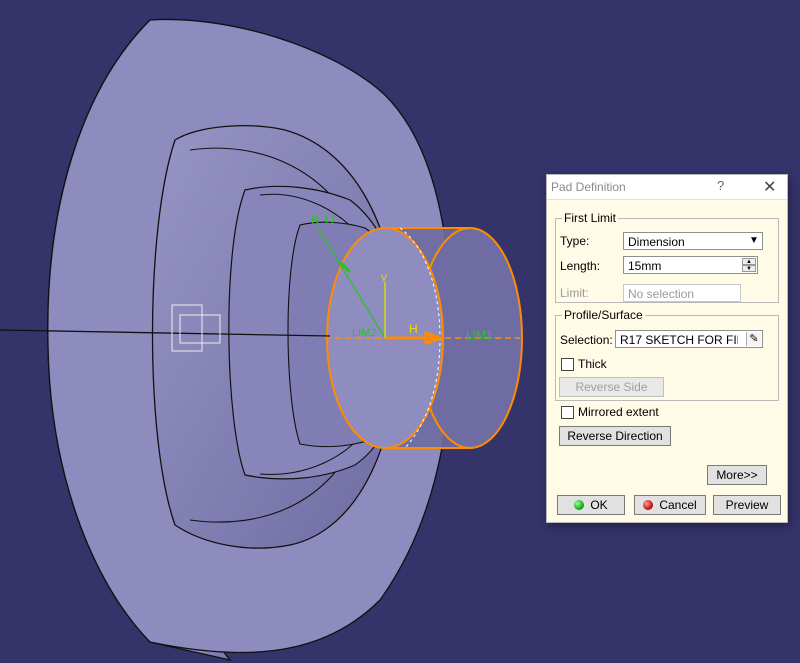  Describe the element at coordinates (599, 505) in the screenshot. I see `ok-label: OK` at that location.